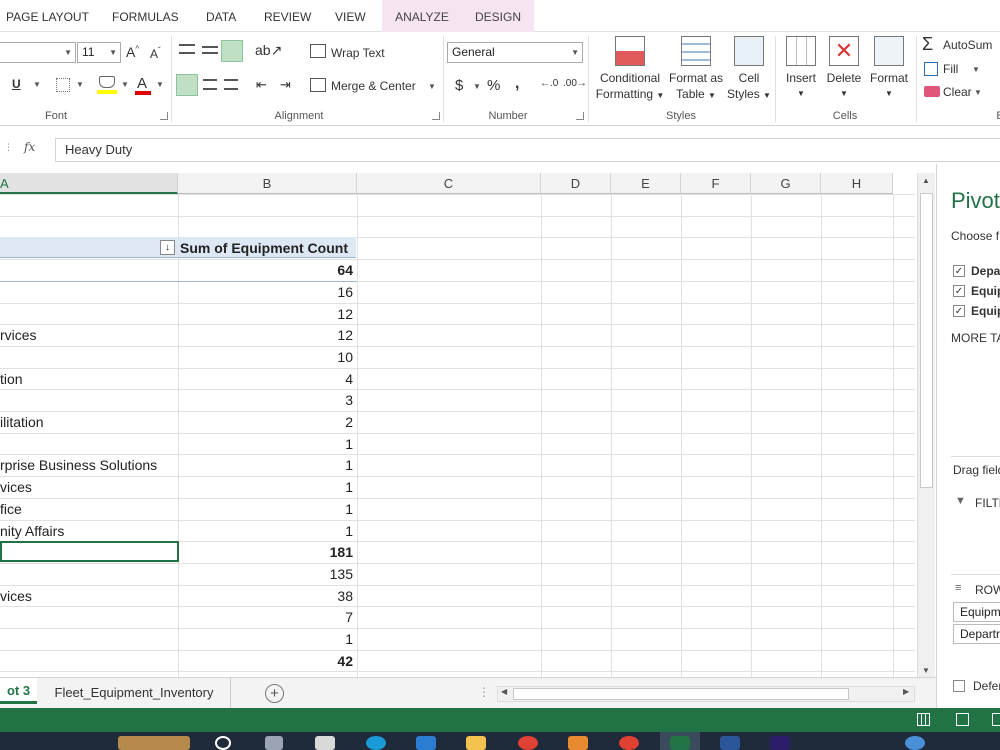 This screenshot has width=1000, height=750. I want to click on column-header-d: D, so click(576, 183).